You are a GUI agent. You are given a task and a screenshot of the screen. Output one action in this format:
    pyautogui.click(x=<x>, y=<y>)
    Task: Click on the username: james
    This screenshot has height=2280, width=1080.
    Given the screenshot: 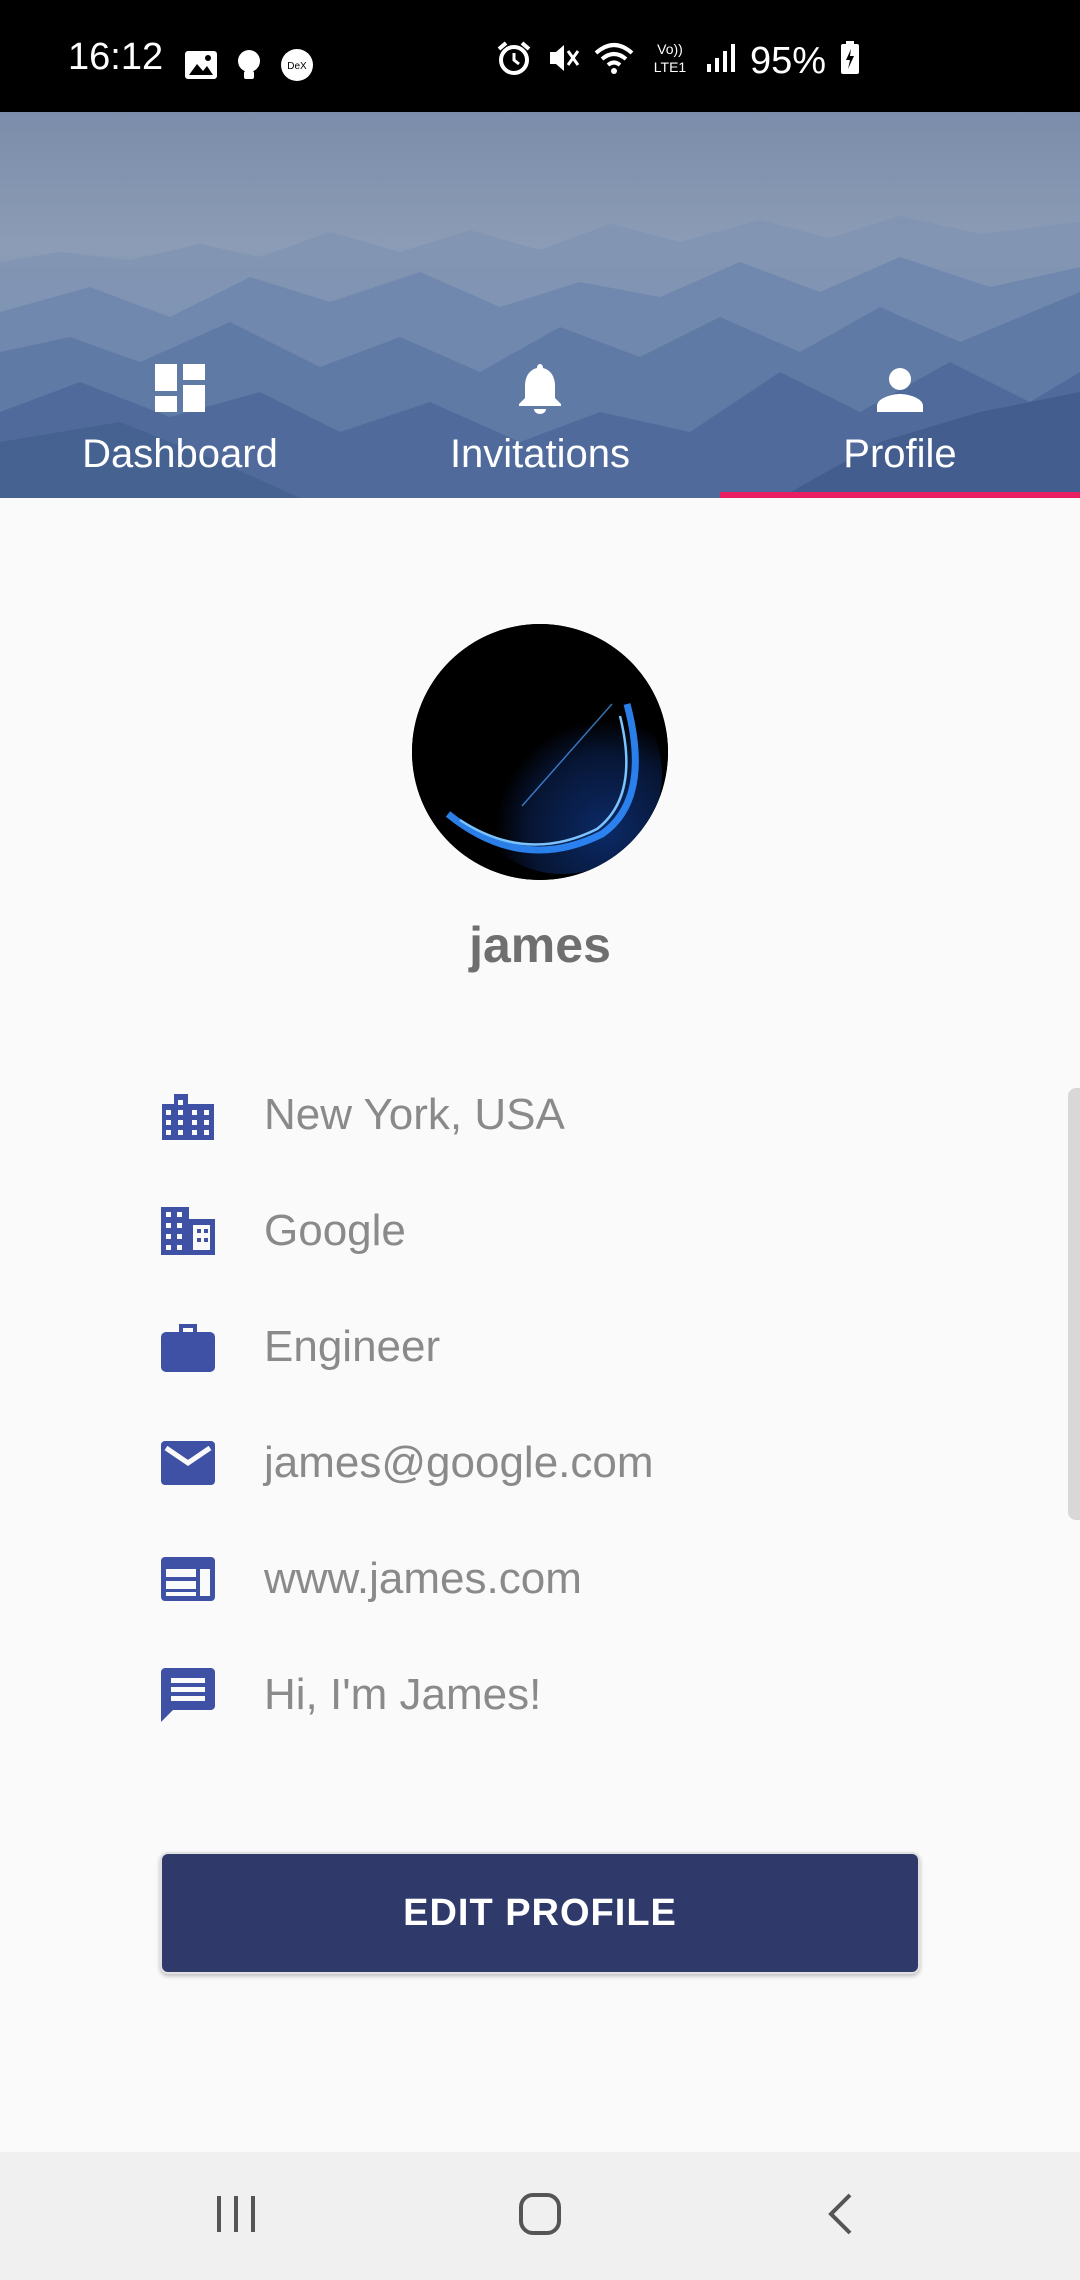 What is the action you would take?
    pyautogui.click(x=540, y=945)
    